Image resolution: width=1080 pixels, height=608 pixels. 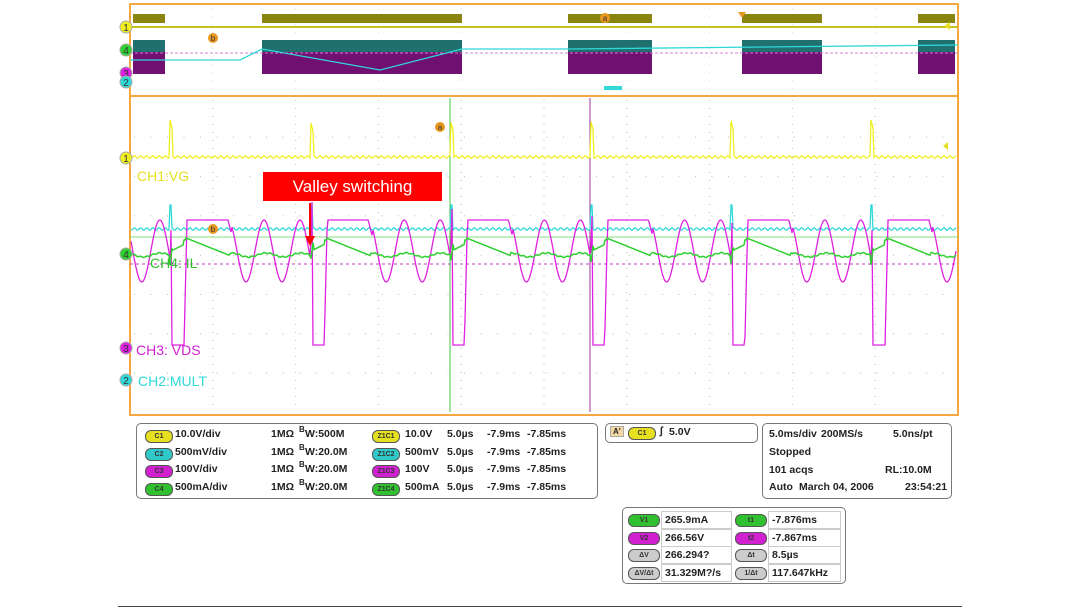 What do you see at coordinates (386, 471) in the screenshot?
I see `zoom-channel-badge: Z1C3` at bounding box center [386, 471].